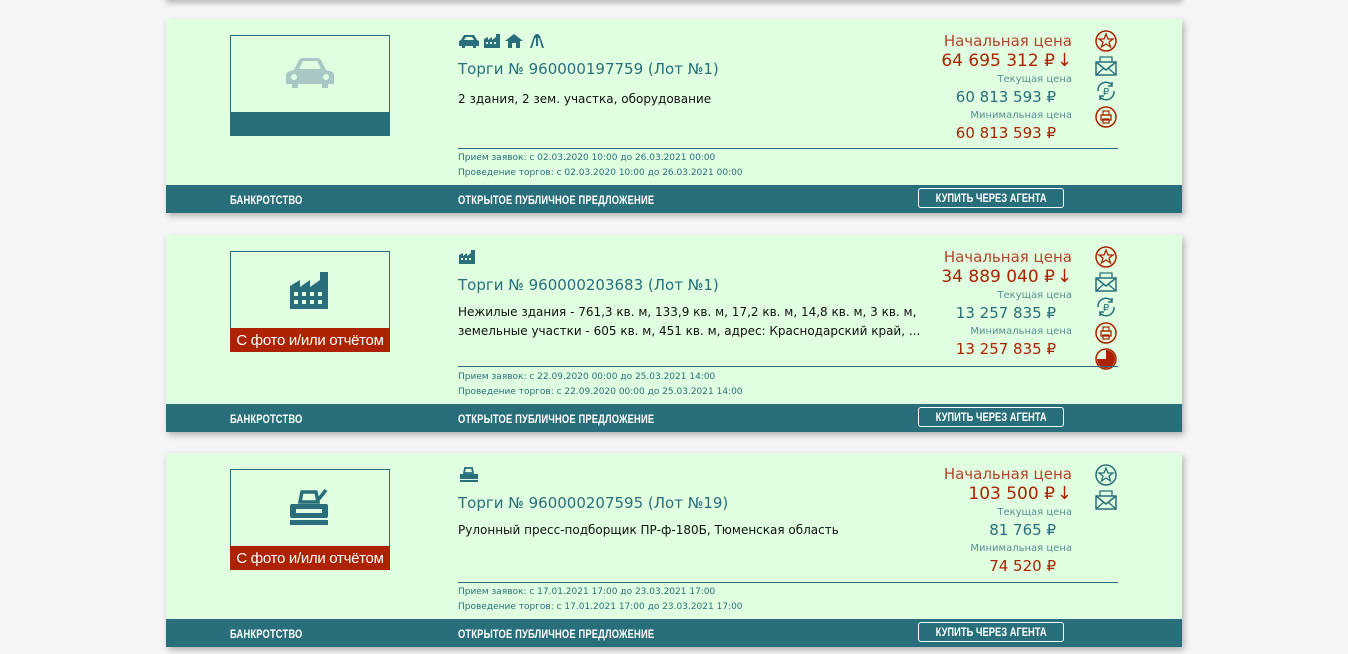 The width and height of the screenshot is (1348, 654). Describe the element at coordinates (1005, 349) in the screenshot. I see `min-price: 13 257 835 ₽` at that location.